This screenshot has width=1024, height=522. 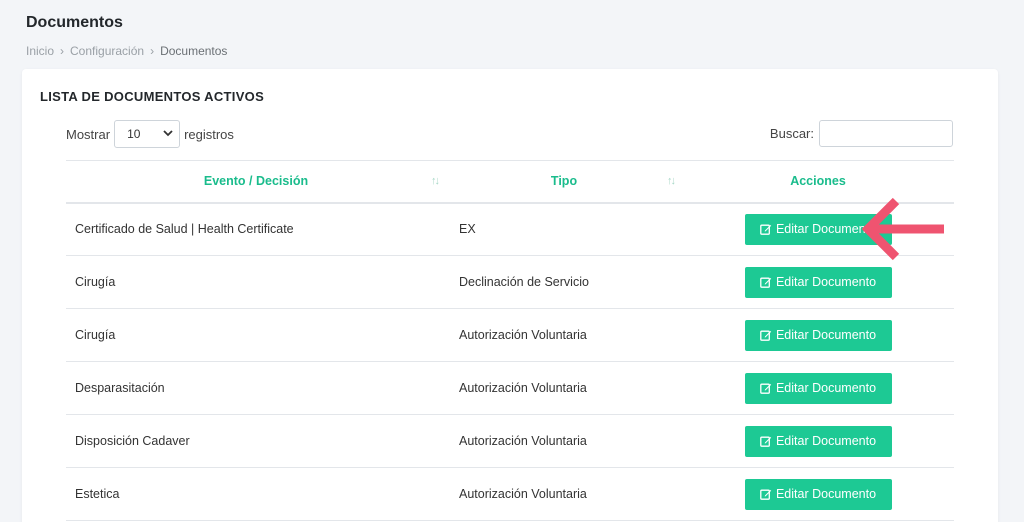 I want to click on cell-event: Disposición Cadaver, so click(x=256, y=441).